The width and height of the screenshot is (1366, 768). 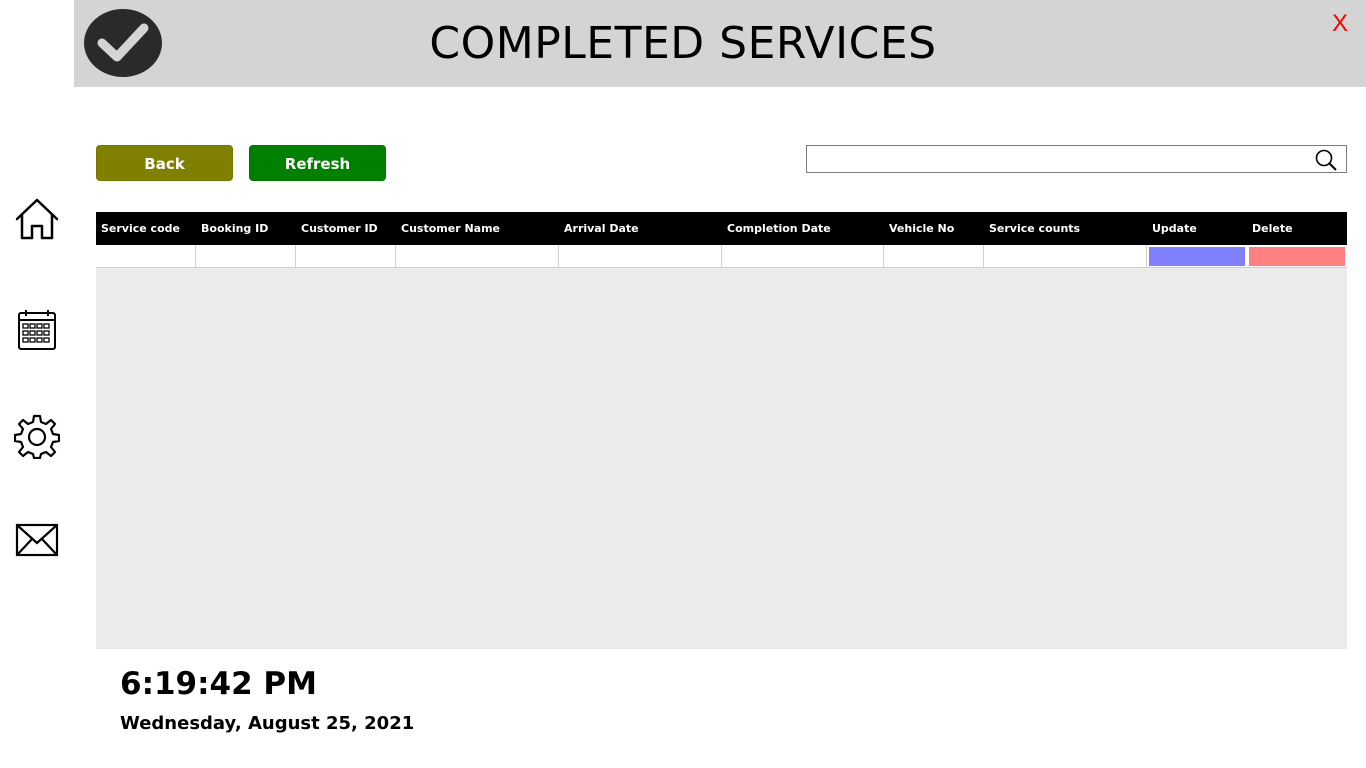 I want to click on search-icon, so click(x=1326, y=160).